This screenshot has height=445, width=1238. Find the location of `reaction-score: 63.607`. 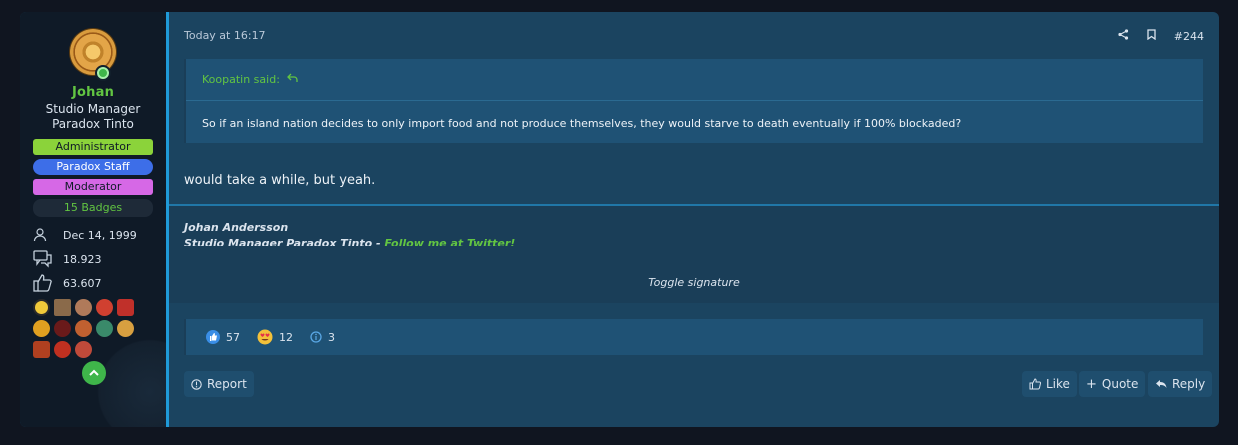

reaction-score: 63.607 is located at coordinates (82, 283).